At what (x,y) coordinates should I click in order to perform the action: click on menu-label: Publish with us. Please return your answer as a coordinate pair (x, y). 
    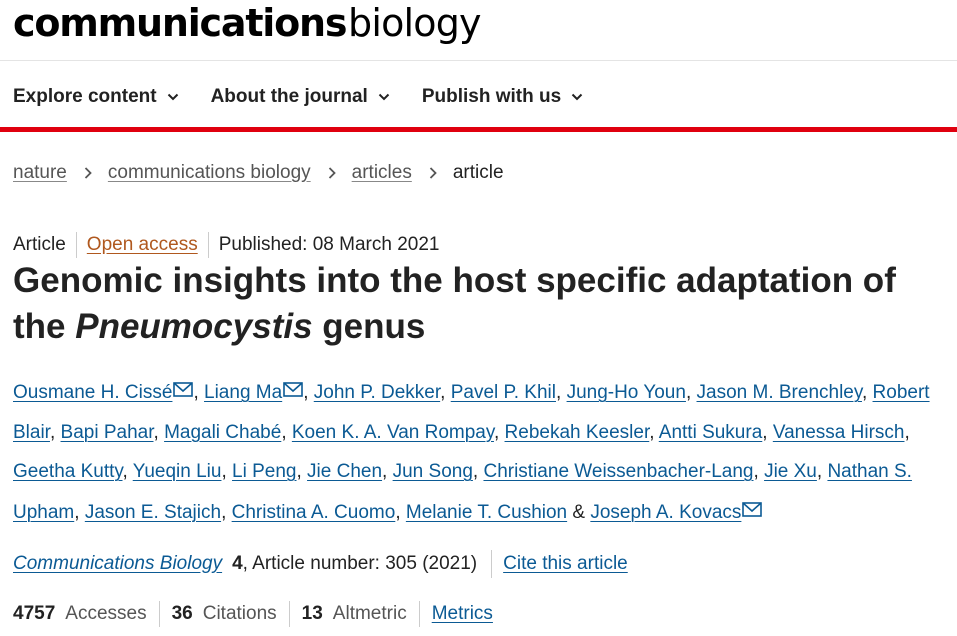
    Looking at the image, I should click on (491, 96).